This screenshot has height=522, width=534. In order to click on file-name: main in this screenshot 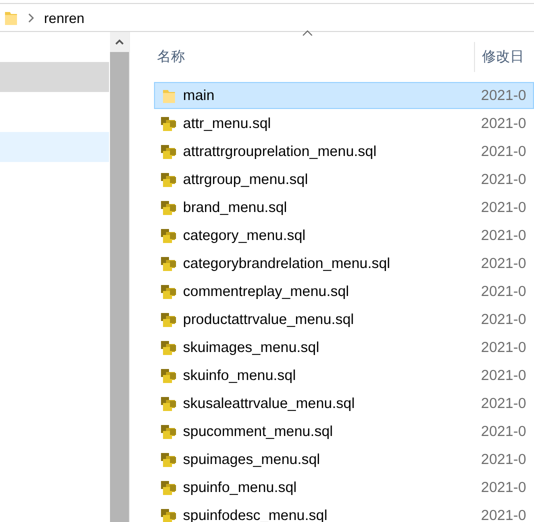, I will do `click(199, 96)`.